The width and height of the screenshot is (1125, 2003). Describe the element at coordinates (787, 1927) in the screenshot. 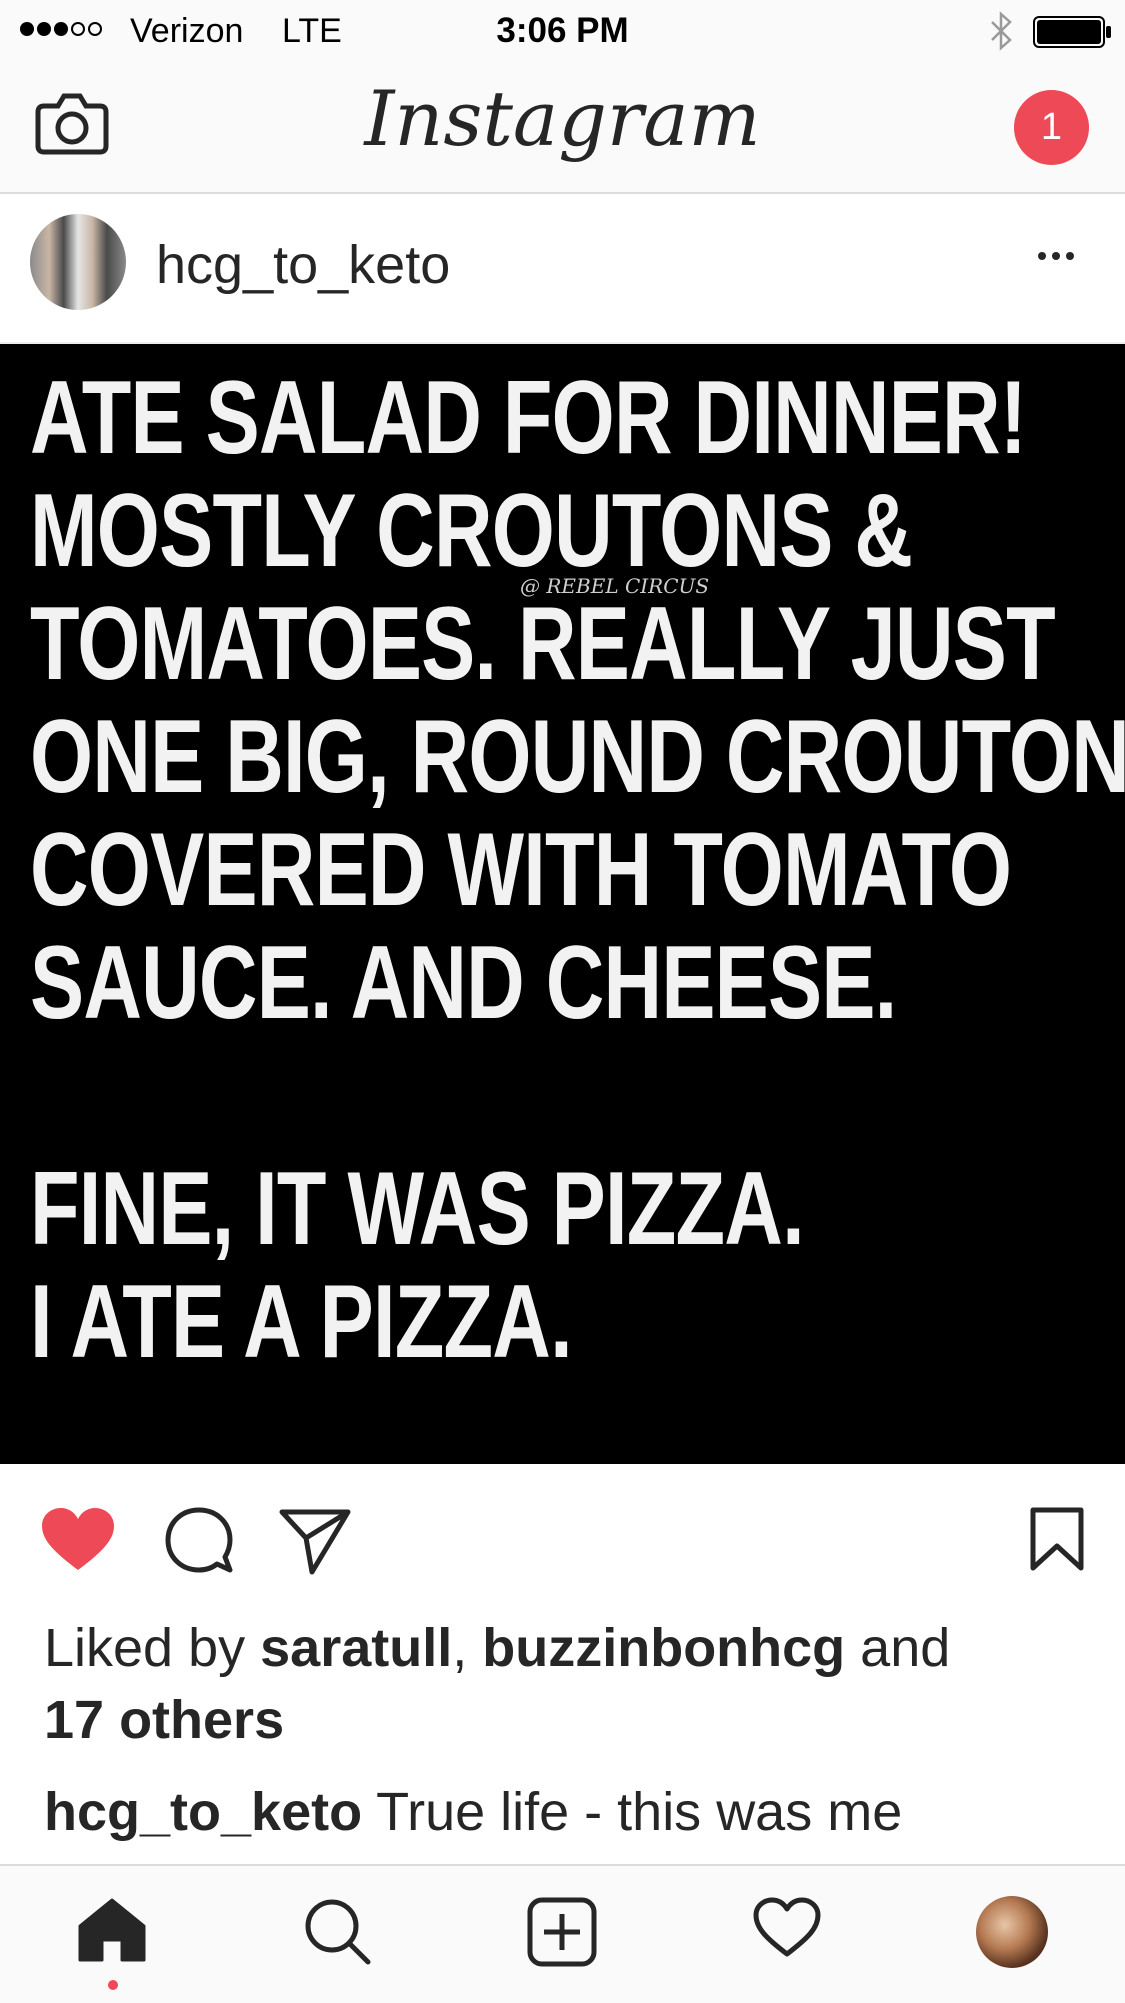

I see `activity-heart-icon` at that location.